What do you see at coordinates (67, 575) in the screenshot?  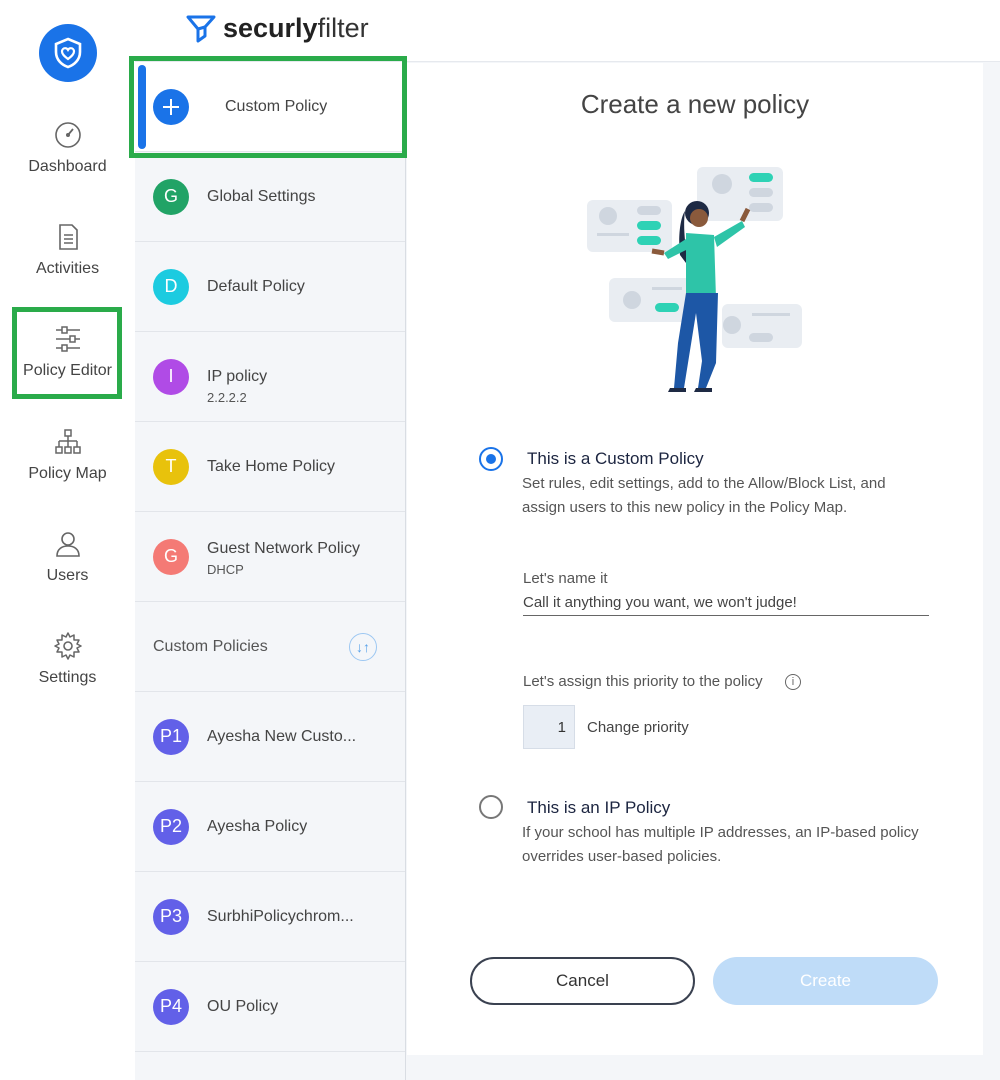 I see `nav-label-users: Users` at bounding box center [67, 575].